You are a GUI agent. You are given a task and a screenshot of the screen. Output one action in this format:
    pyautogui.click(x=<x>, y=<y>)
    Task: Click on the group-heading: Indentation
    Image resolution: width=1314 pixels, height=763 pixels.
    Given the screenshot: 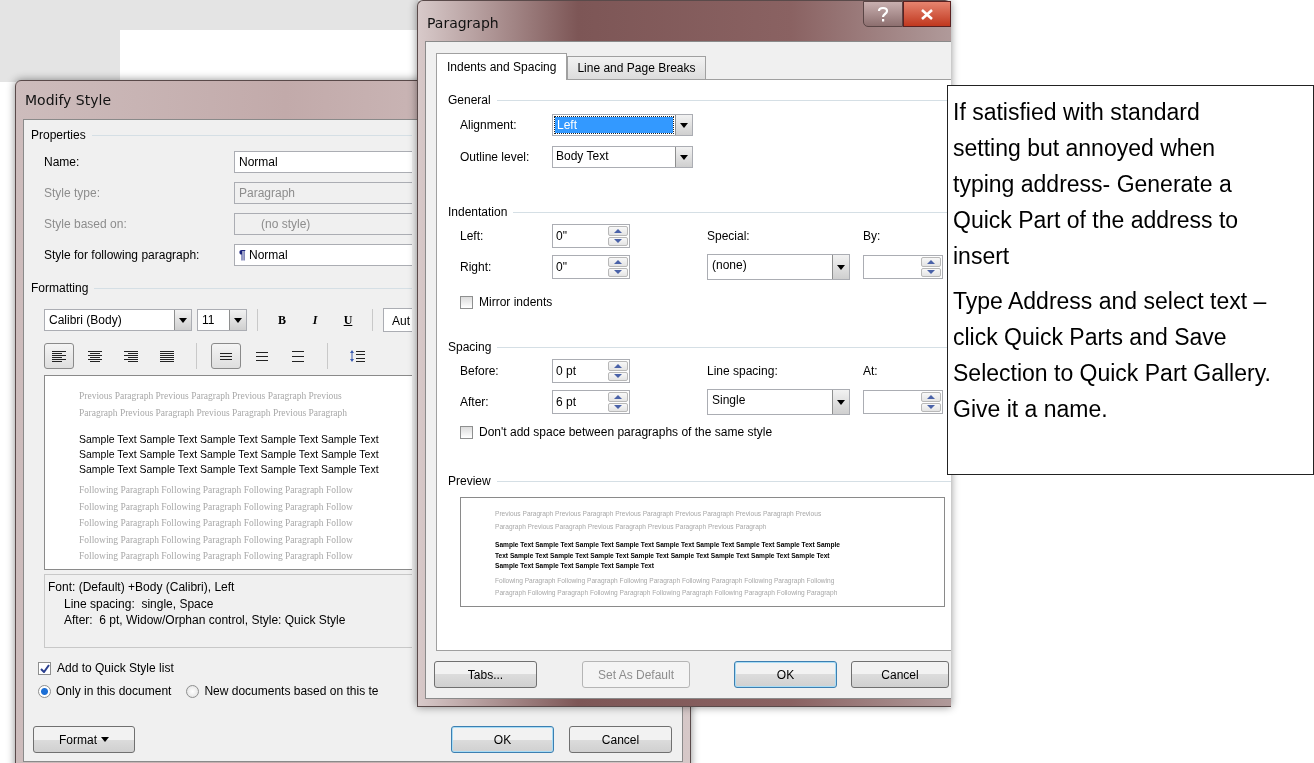 What is the action you would take?
    pyautogui.click(x=478, y=212)
    